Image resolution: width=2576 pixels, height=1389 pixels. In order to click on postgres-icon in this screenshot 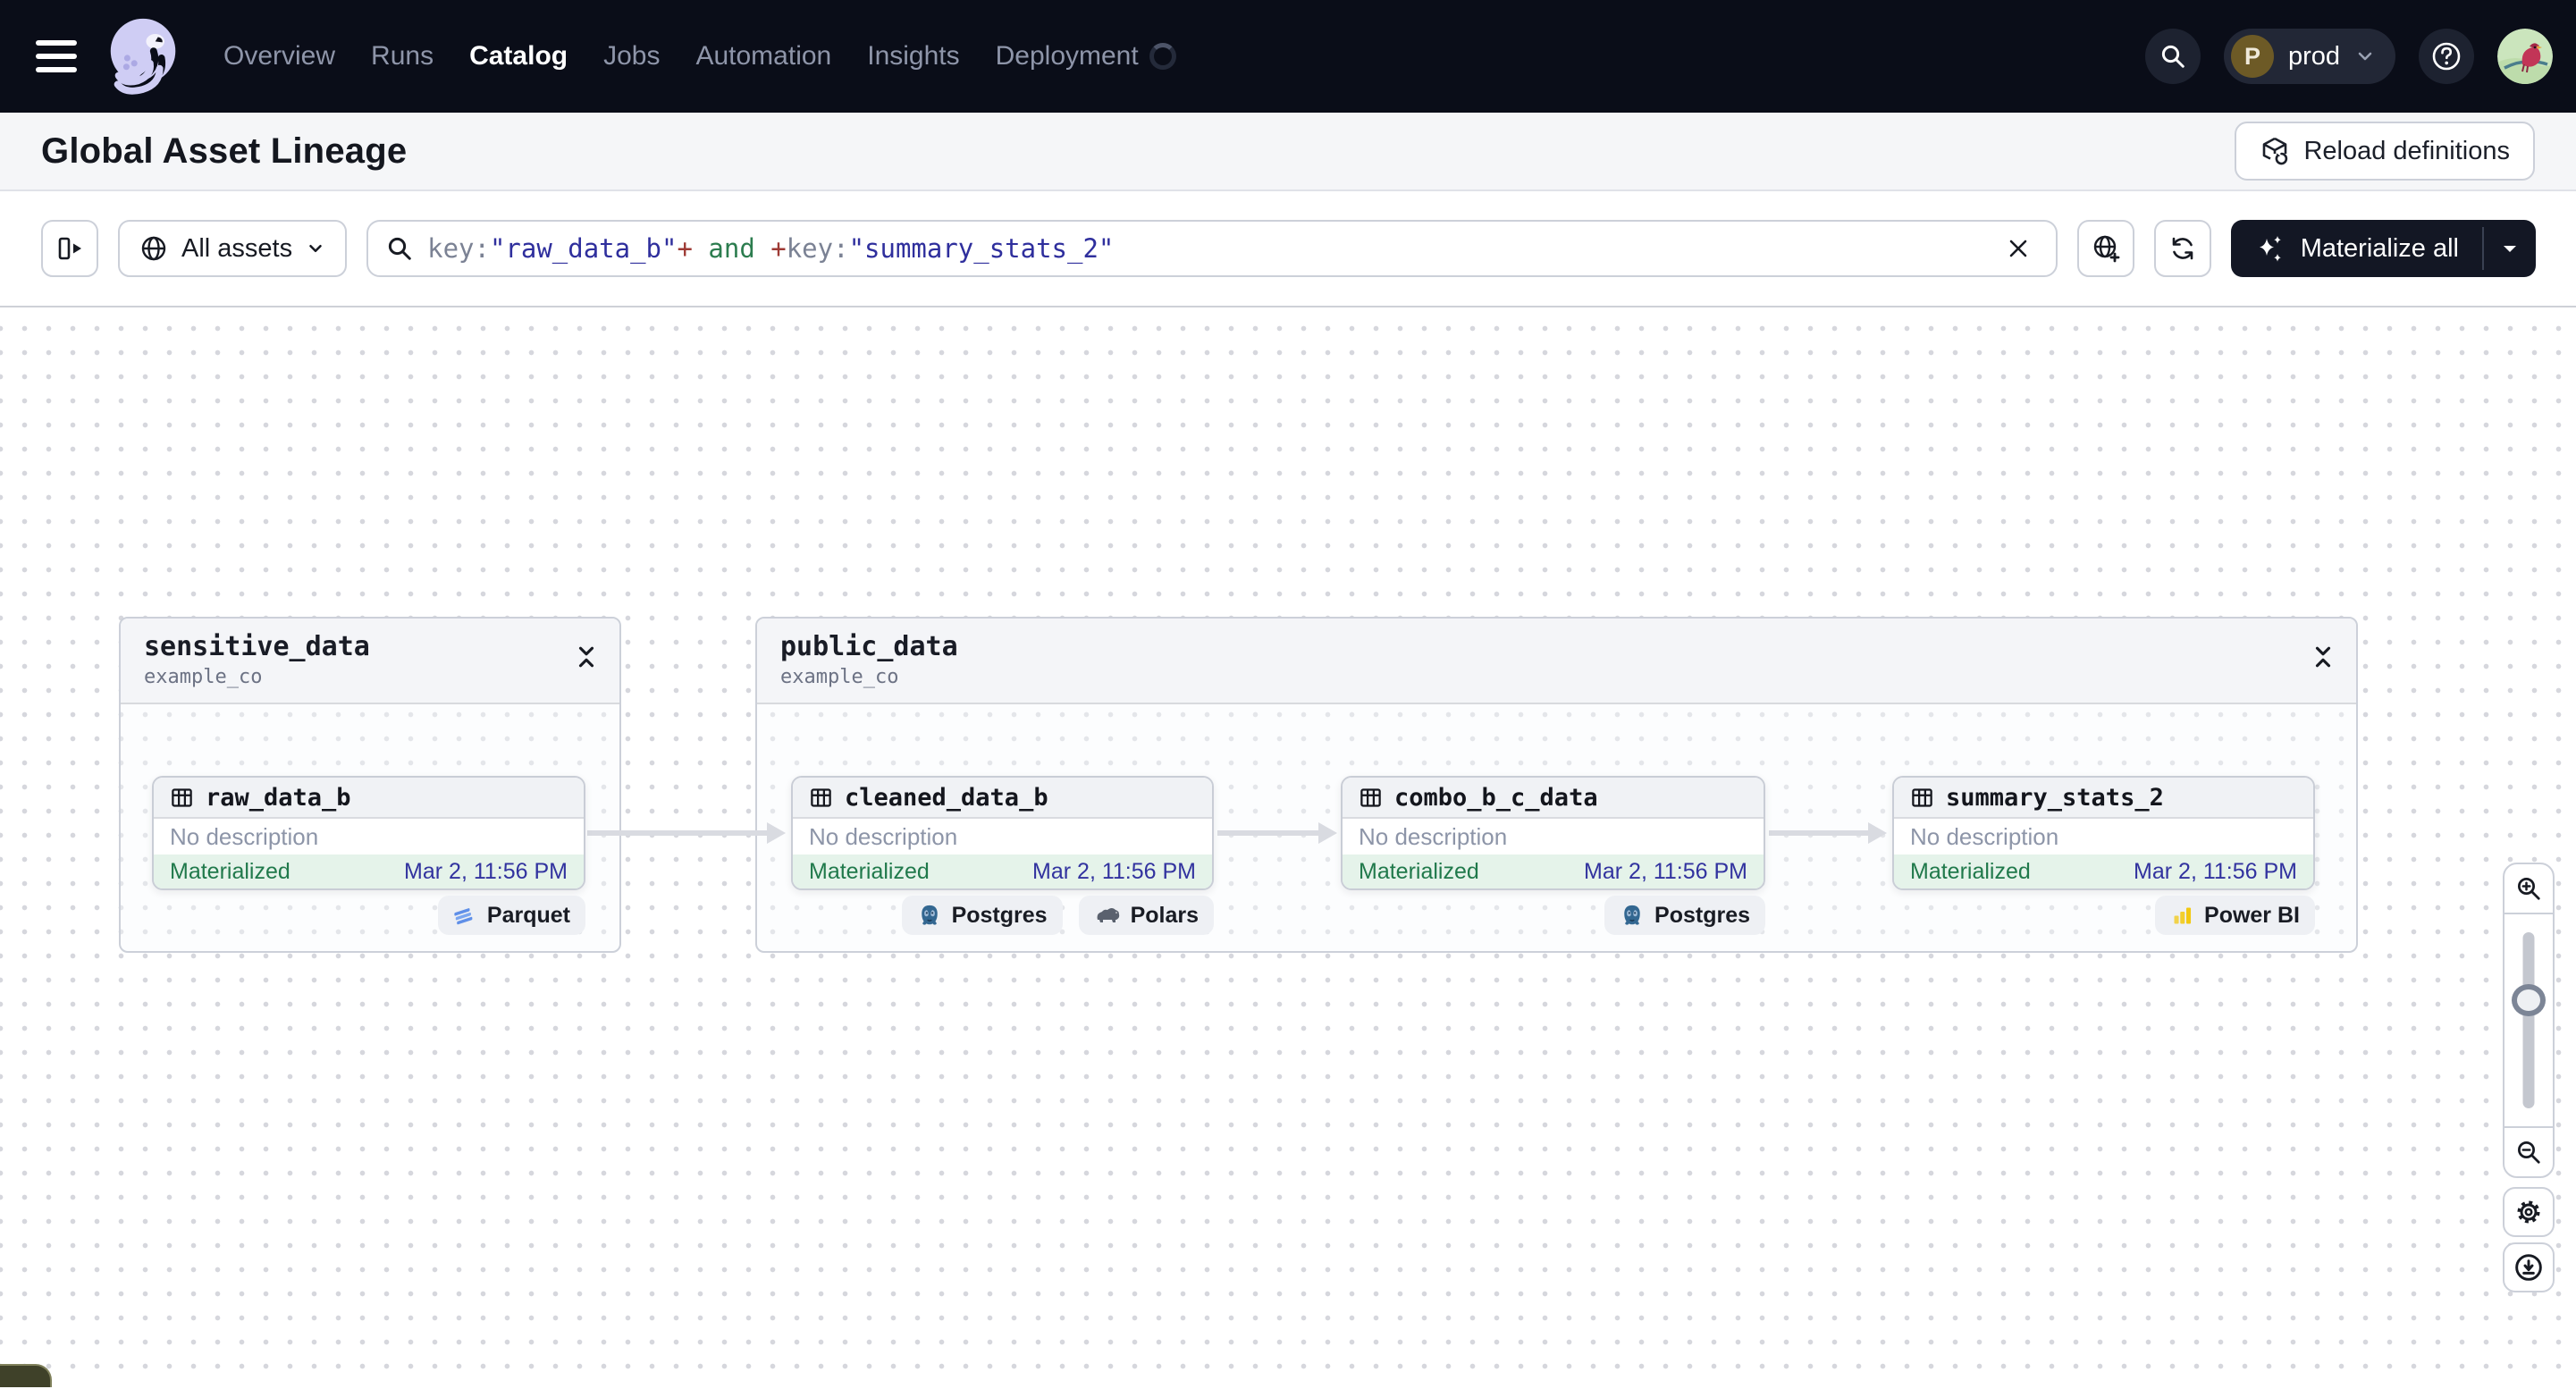, I will do `click(929, 915)`.